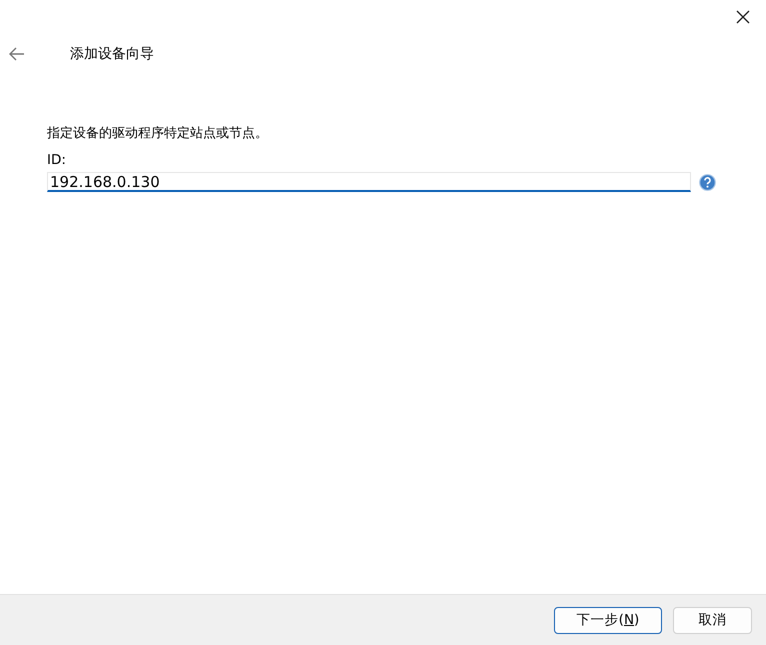 The height and width of the screenshot is (645, 766). What do you see at coordinates (369, 182) in the screenshot?
I see `id-input-field: 192.168.0.130` at bounding box center [369, 182].